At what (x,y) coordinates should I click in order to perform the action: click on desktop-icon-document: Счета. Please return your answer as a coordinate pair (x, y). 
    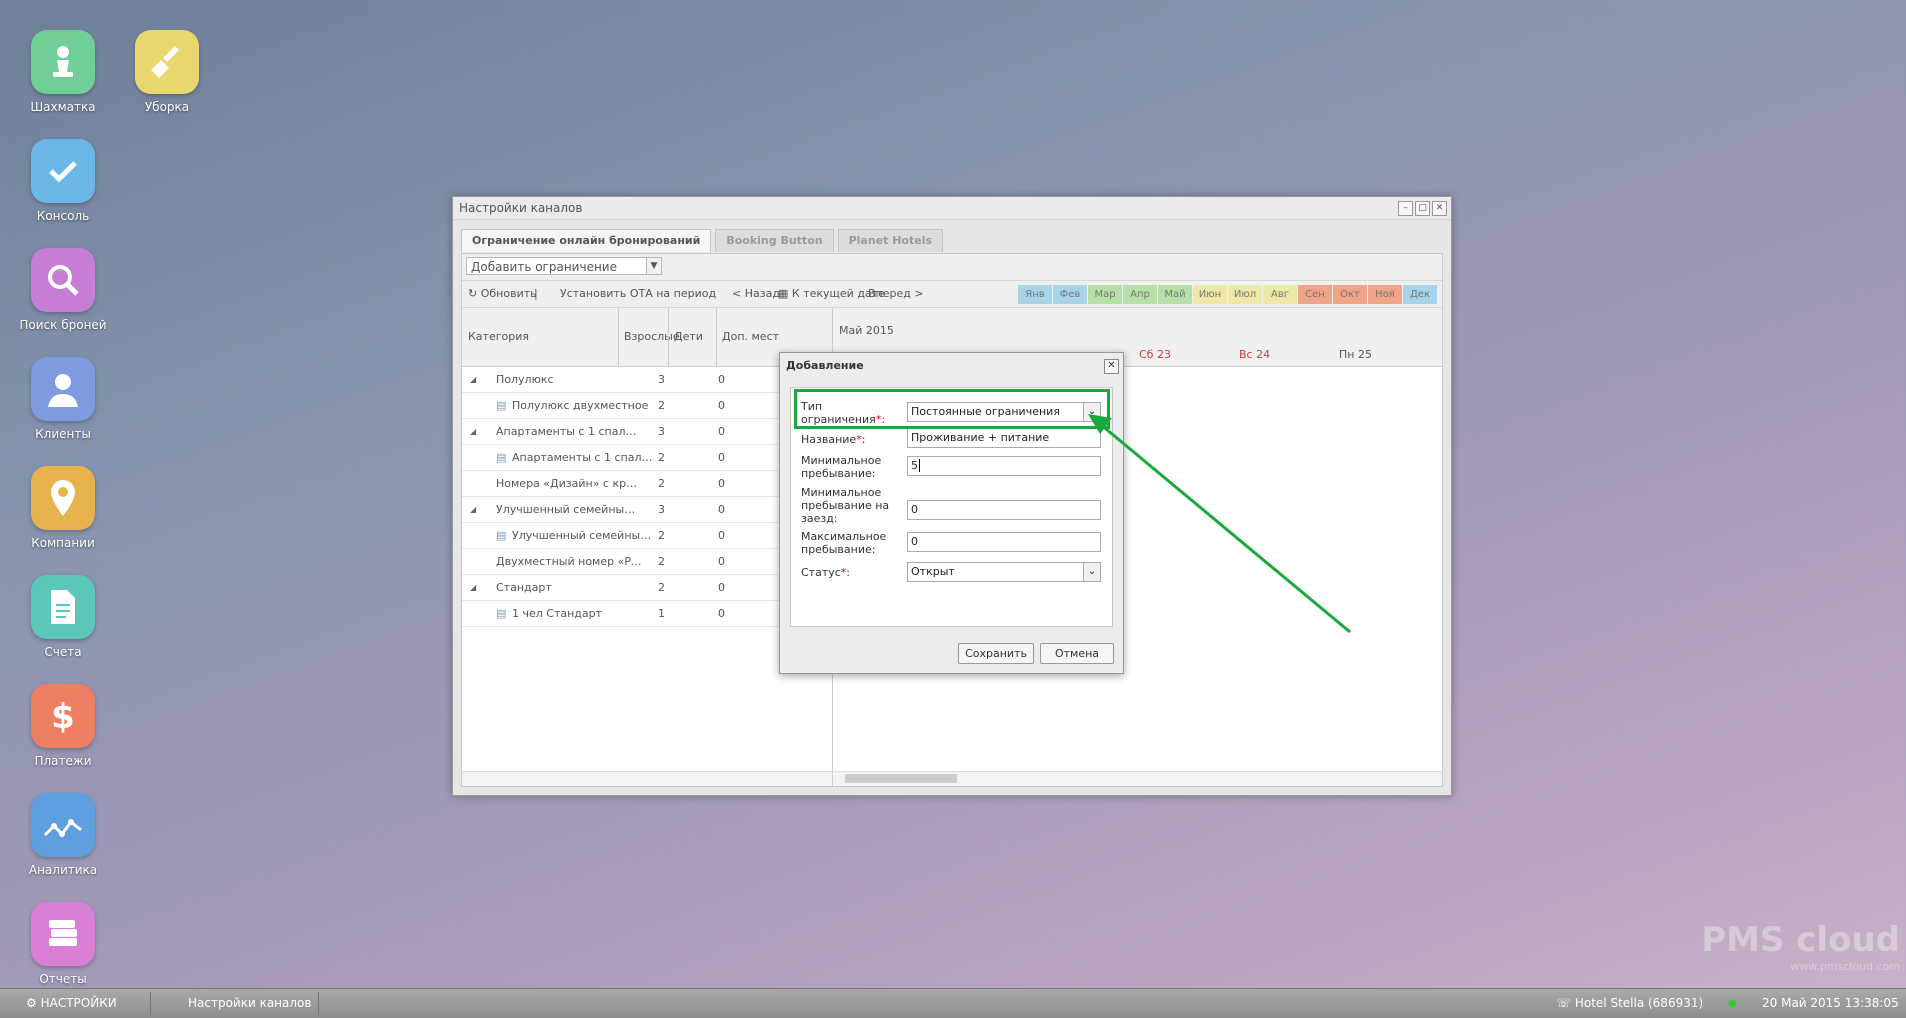
    Looking at the image, I should click on (63, 617).